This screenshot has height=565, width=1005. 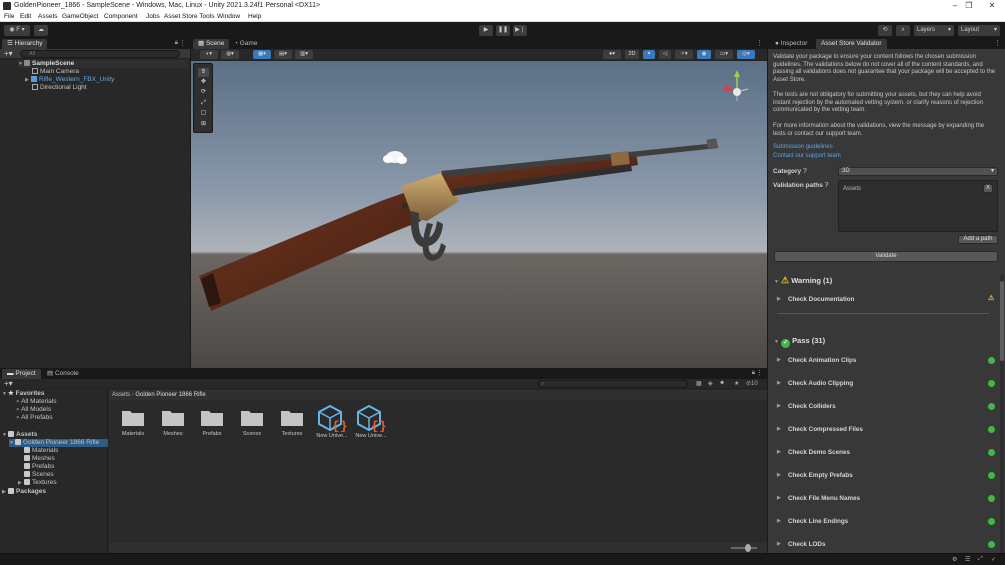 What do you see at coordinates (724, 54) in the screenshot?
I see `camera-dropdown: ▭▾` at bounding box center [724, 54].